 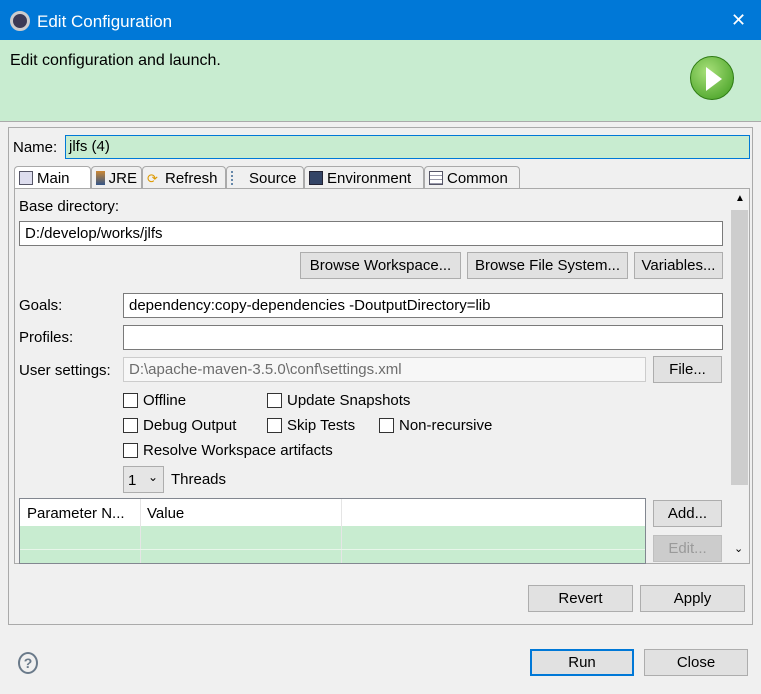 What do you see at coordinates (477, 178) in the screenshot?
I see `tab-label: Common` at bounding box center [477, 178].